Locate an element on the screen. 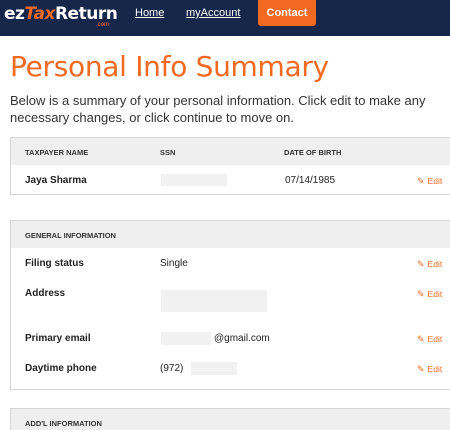 The image size is (450, 430). email-label: Primary email is located at coordinates (58, 338).